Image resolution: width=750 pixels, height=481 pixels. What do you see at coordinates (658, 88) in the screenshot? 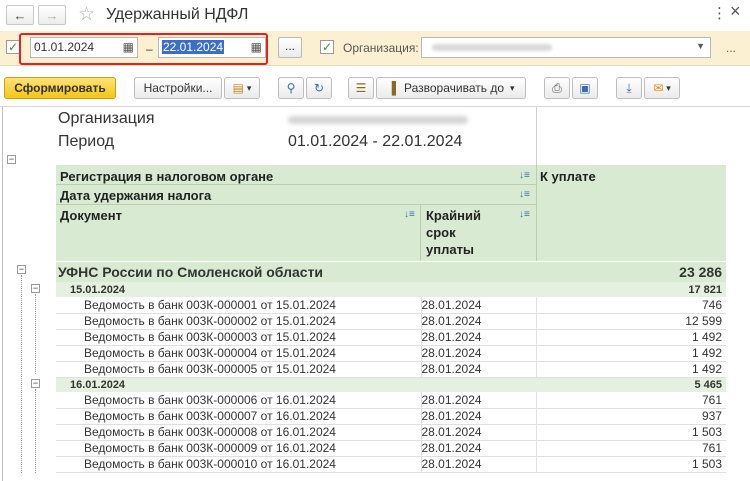
I see `envelope-icon: ✉` at bounding box center [658, 88].